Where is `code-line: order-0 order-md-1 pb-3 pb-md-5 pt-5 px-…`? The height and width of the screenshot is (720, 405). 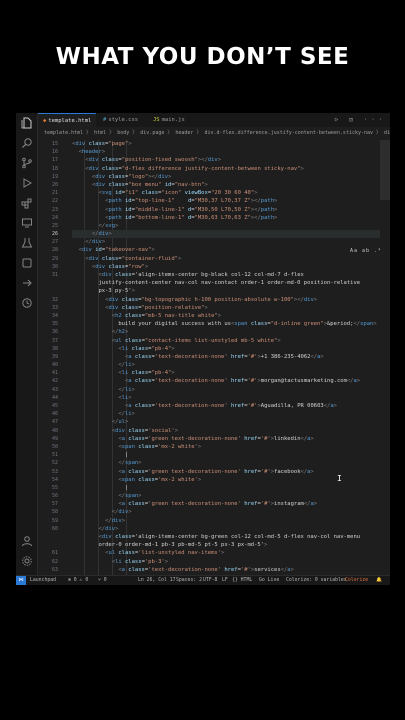 code-line: order-0 order-md-1 pb-3 pb-md-5 pt-5 px-… is located at coordinates (226, 545).